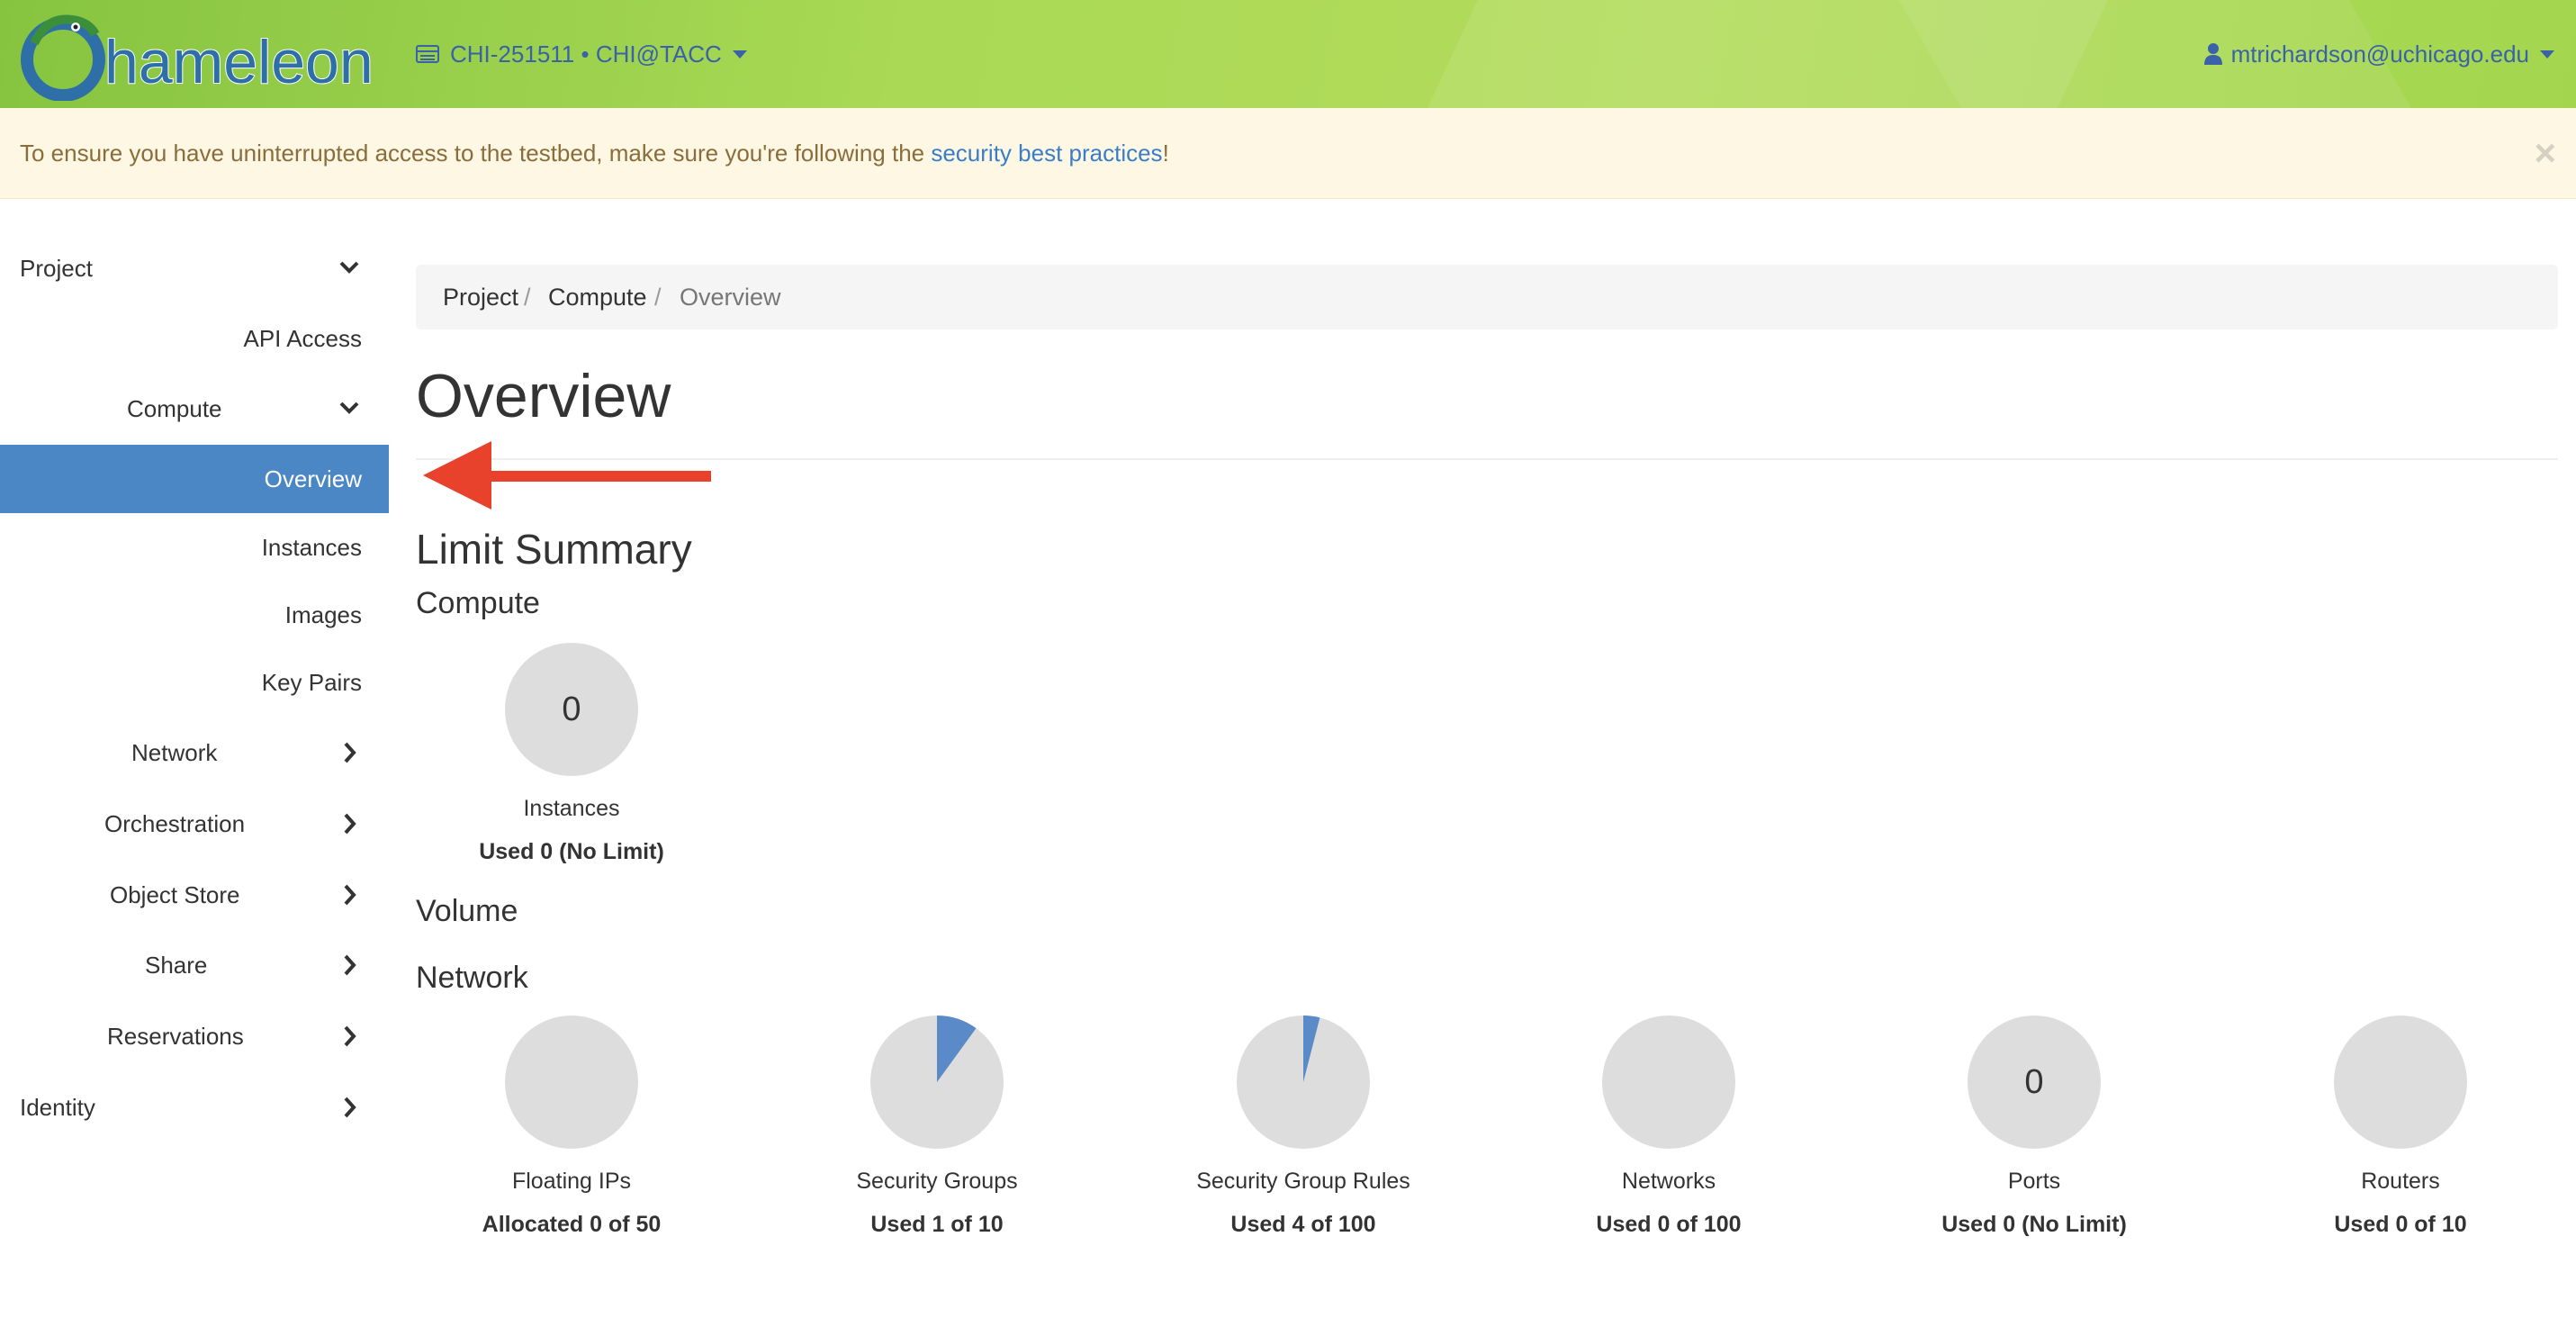 The width and height of the screenshot is (2576, 1318). I want to click on user-menu-dropdown: mtrichardson@uchicago.edu, so click(2378, 54).